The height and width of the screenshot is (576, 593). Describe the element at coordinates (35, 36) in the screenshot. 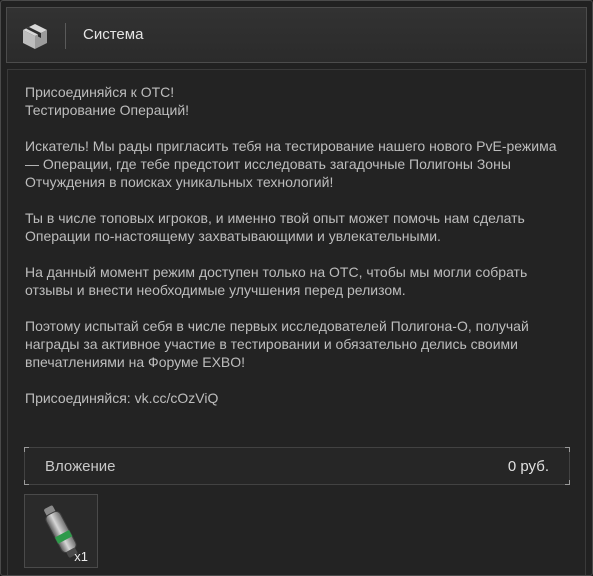

I see `box-icon` at that location.